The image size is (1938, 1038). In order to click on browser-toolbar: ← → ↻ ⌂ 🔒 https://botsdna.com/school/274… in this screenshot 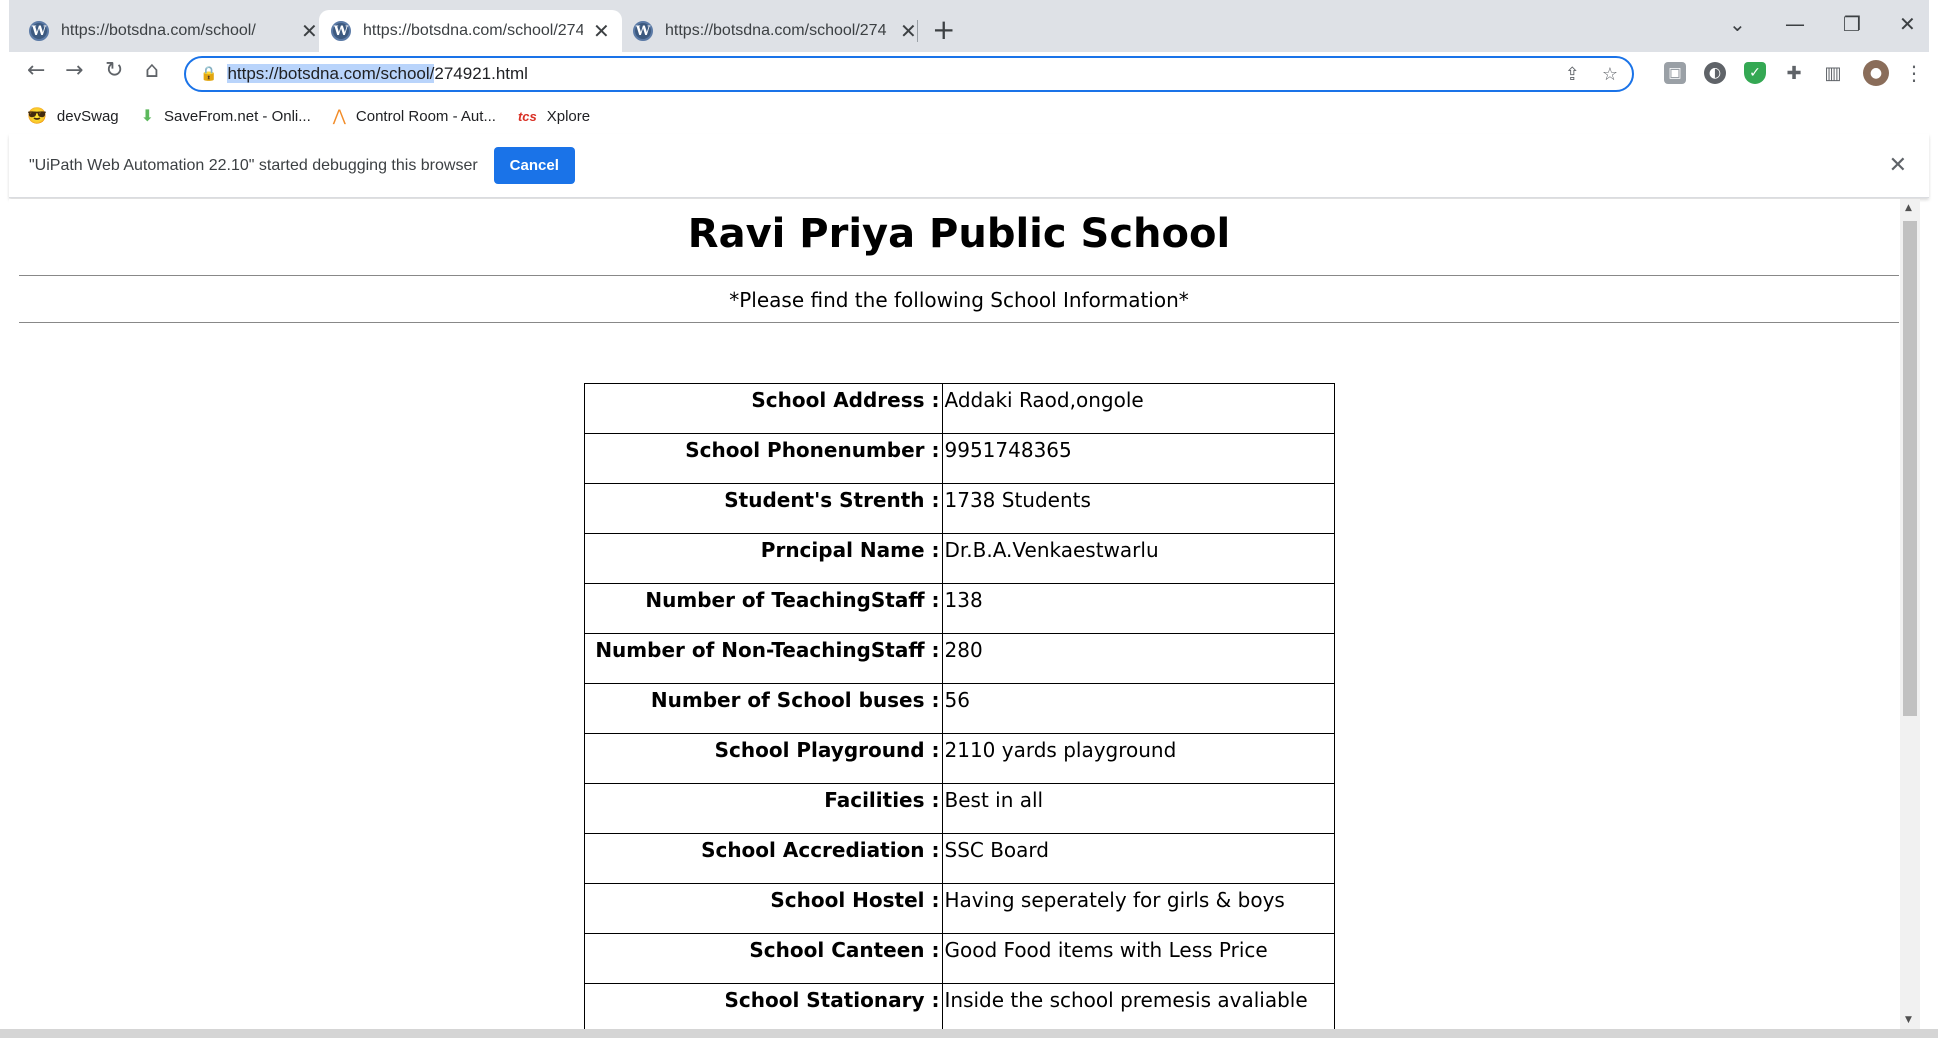, I will do `click(969, 75)`.